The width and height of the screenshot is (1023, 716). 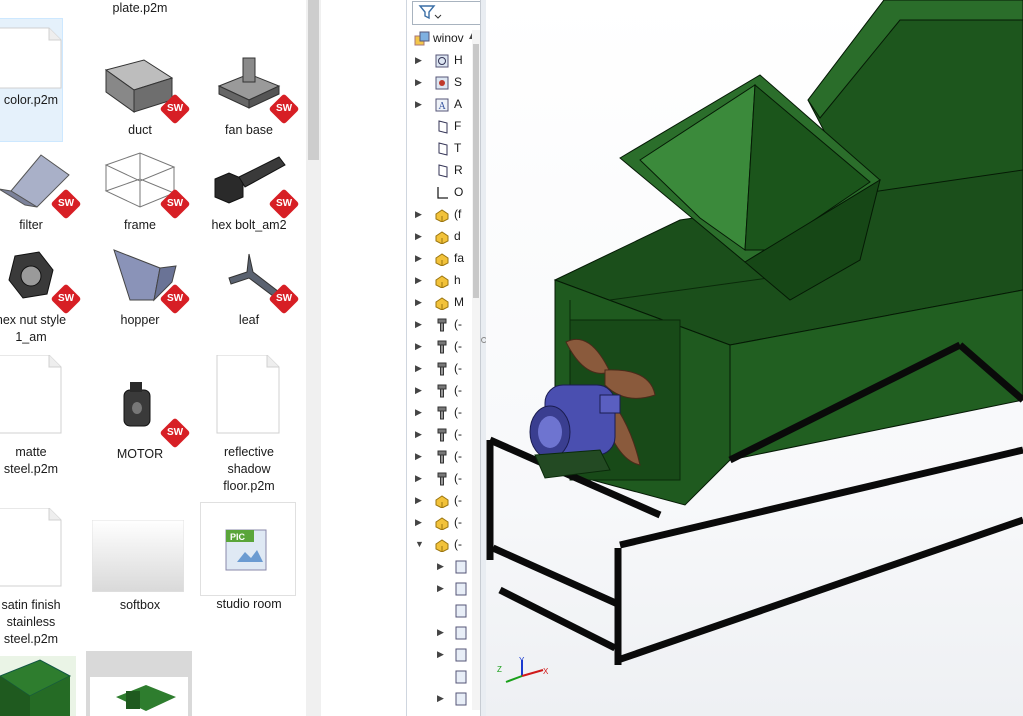 What do you see at coordinates (440, 60) in the screenshot?
I see `tree-node: ▶ H` at bounding box center [440, 60].